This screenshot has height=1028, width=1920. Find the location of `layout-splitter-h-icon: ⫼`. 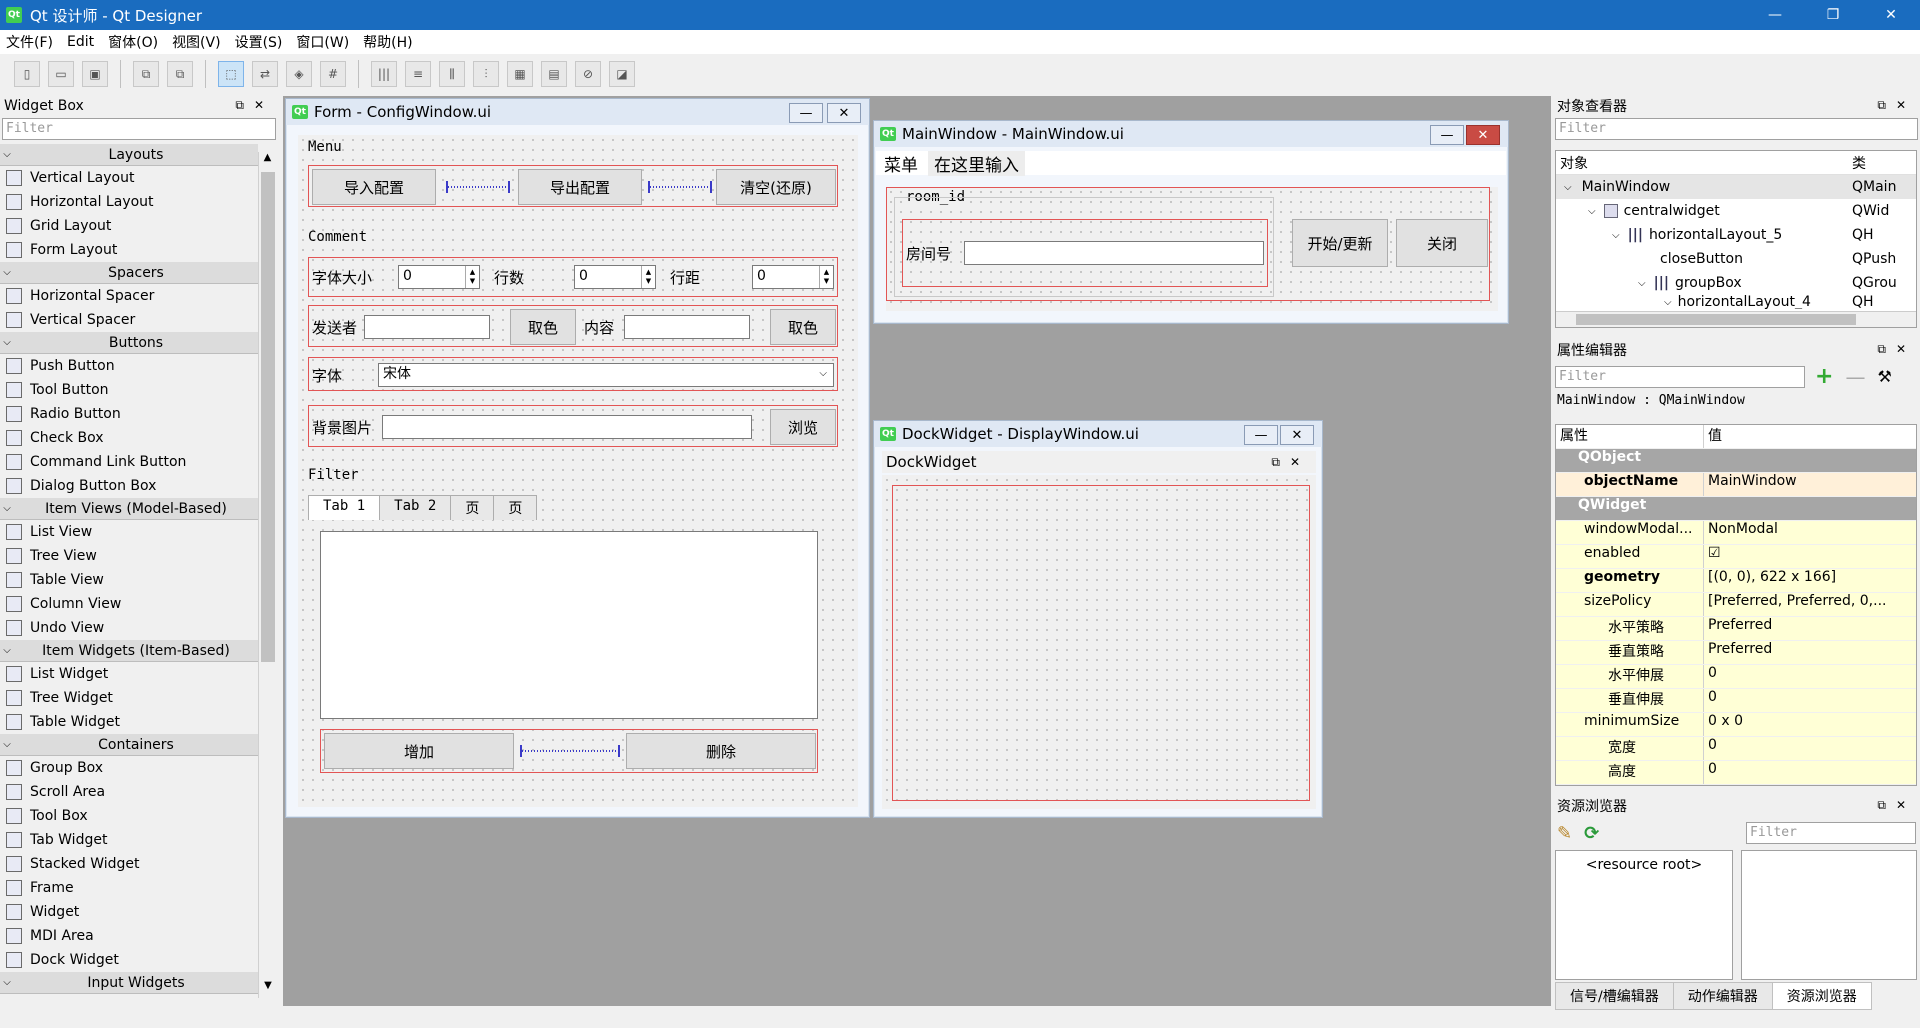

layout-splitter-h-icon: ⫼ is located at coordinates (452, 74).